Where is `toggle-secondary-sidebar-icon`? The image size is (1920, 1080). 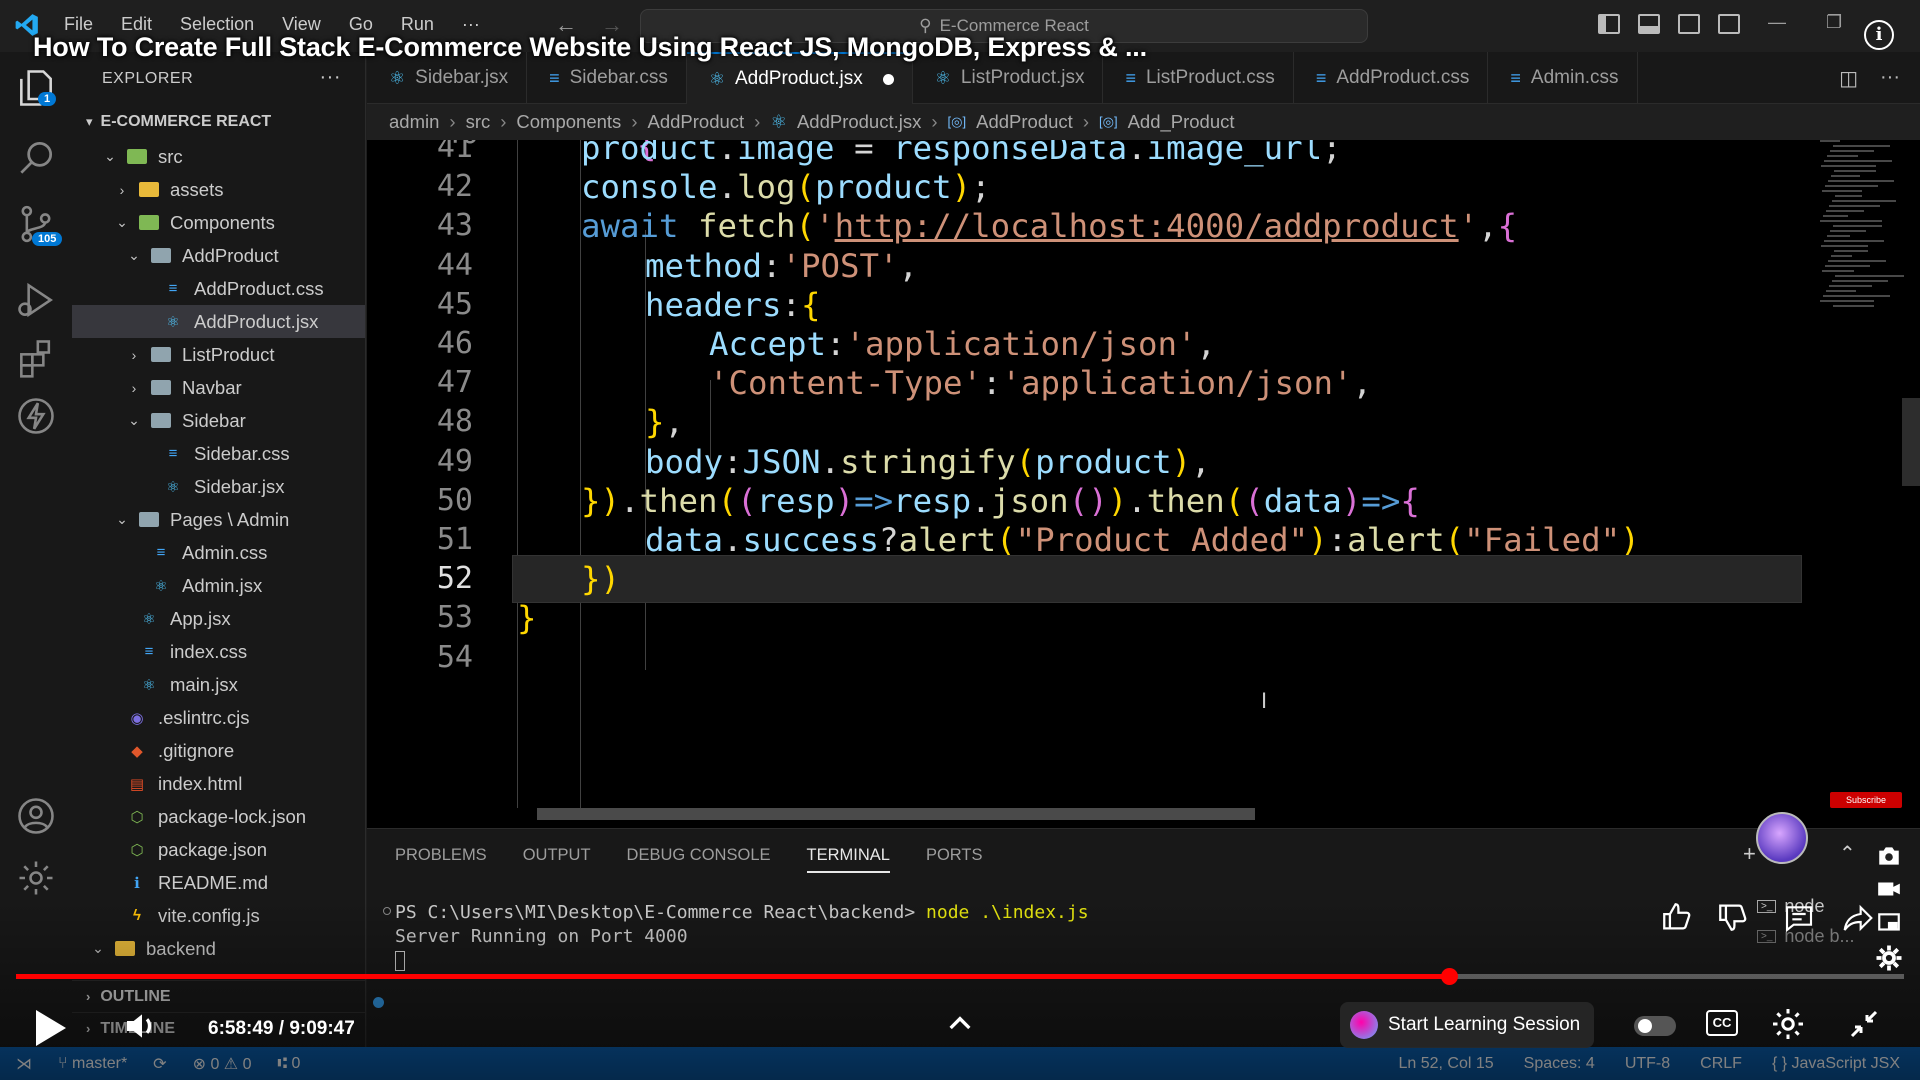
toggle-secondary-sidebar-icon is located at coordinates (1689, 24).